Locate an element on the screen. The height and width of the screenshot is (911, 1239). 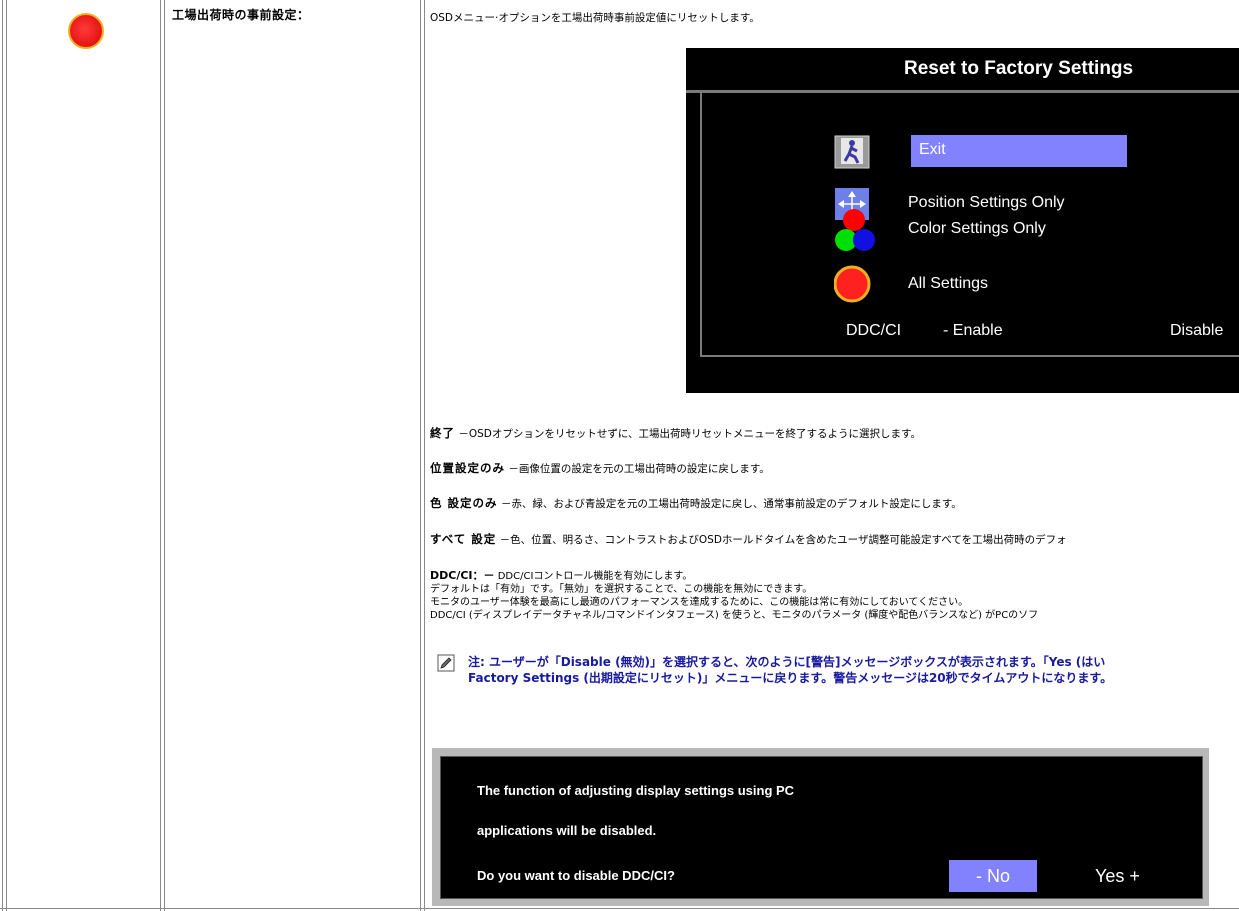
osd-title-bar: Reset to Factory Settings is located at coordinates (962, 70).